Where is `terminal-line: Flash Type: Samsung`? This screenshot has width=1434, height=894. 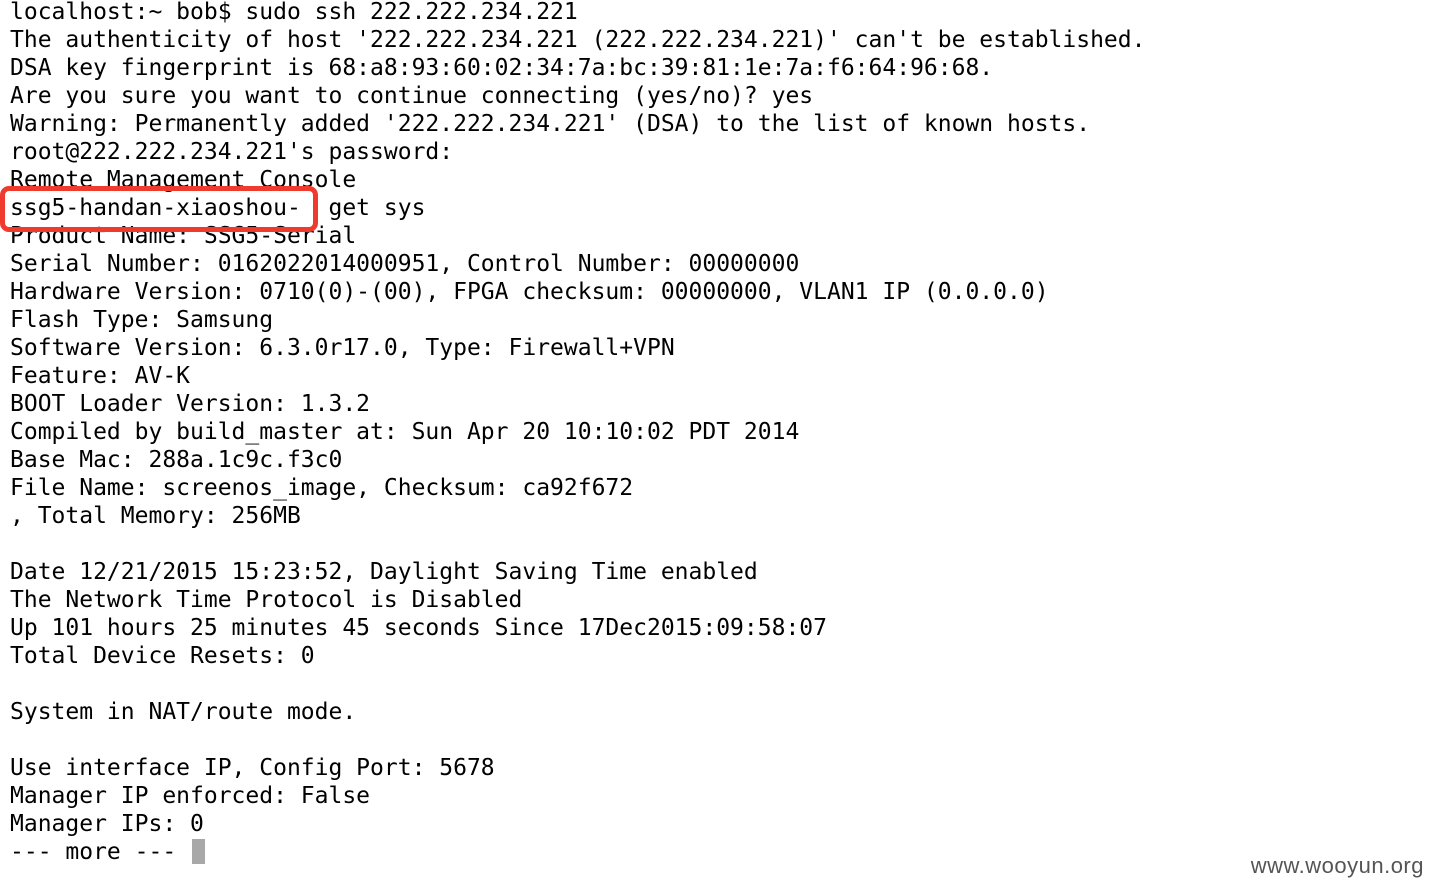 terminal-line: Flash Type: Samsung is located at coordinates (142, 320).